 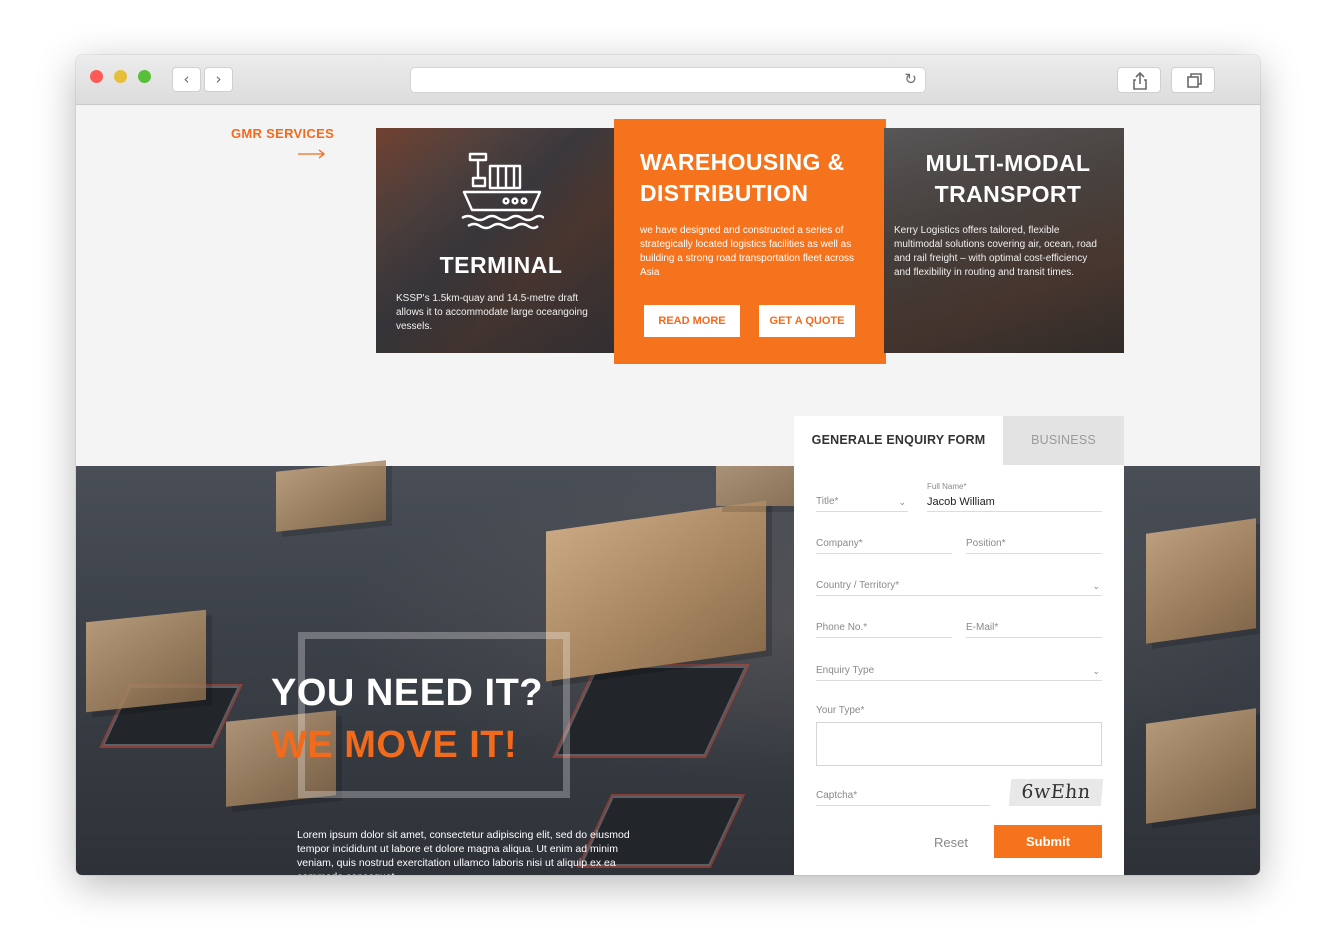 What do you see at coordinates (1034, 543) in the screenshot?
I see `position-field: Position*` at bounding box center [1034, 543].